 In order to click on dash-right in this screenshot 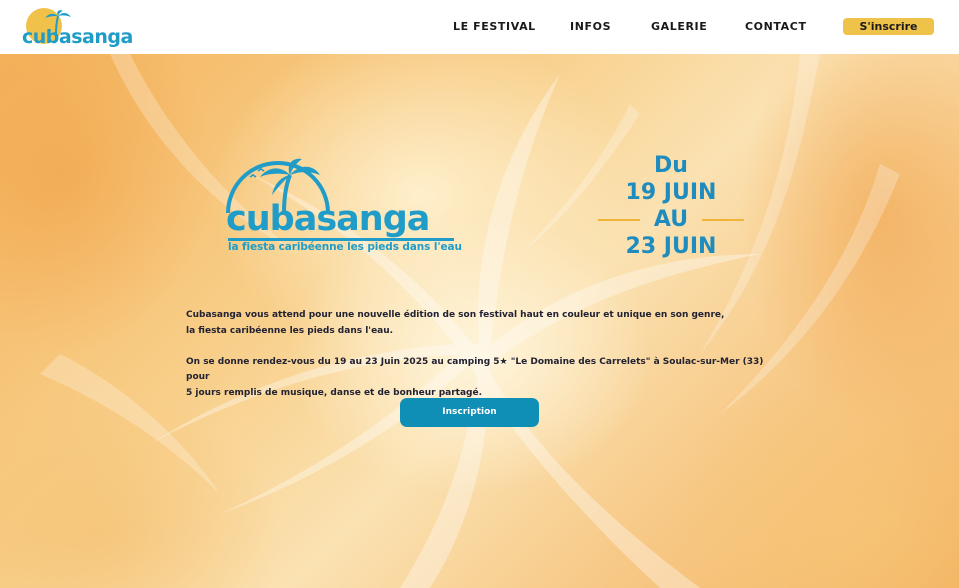, I will do `click(723, 220)`.